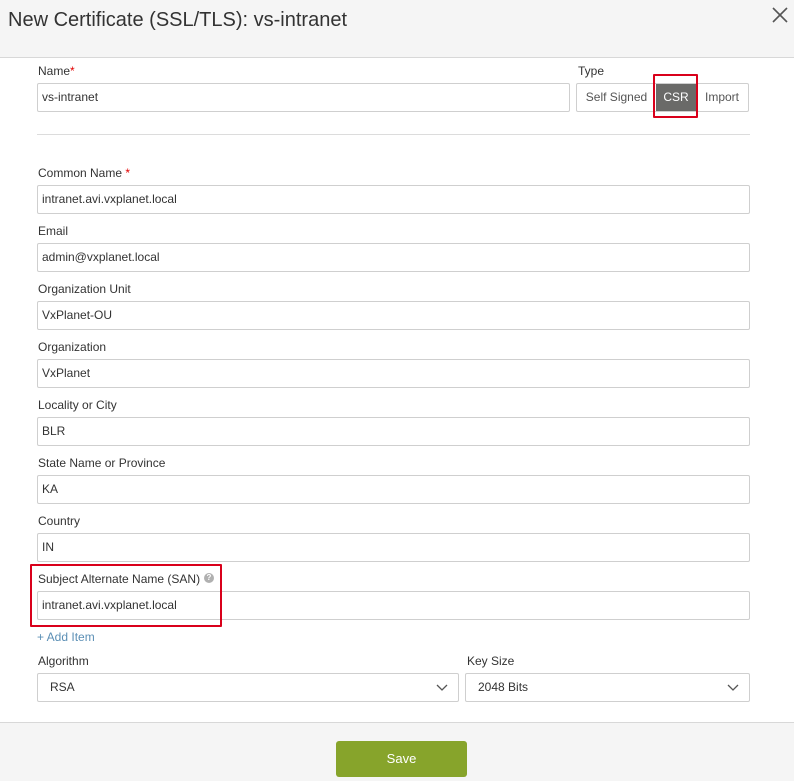 The height and width of the screenshot is (781, 794). What do you see at coordinates (303, 97) in the screenshot?
I see `name-input: vs-intranet` at bounding box center [303, 97].